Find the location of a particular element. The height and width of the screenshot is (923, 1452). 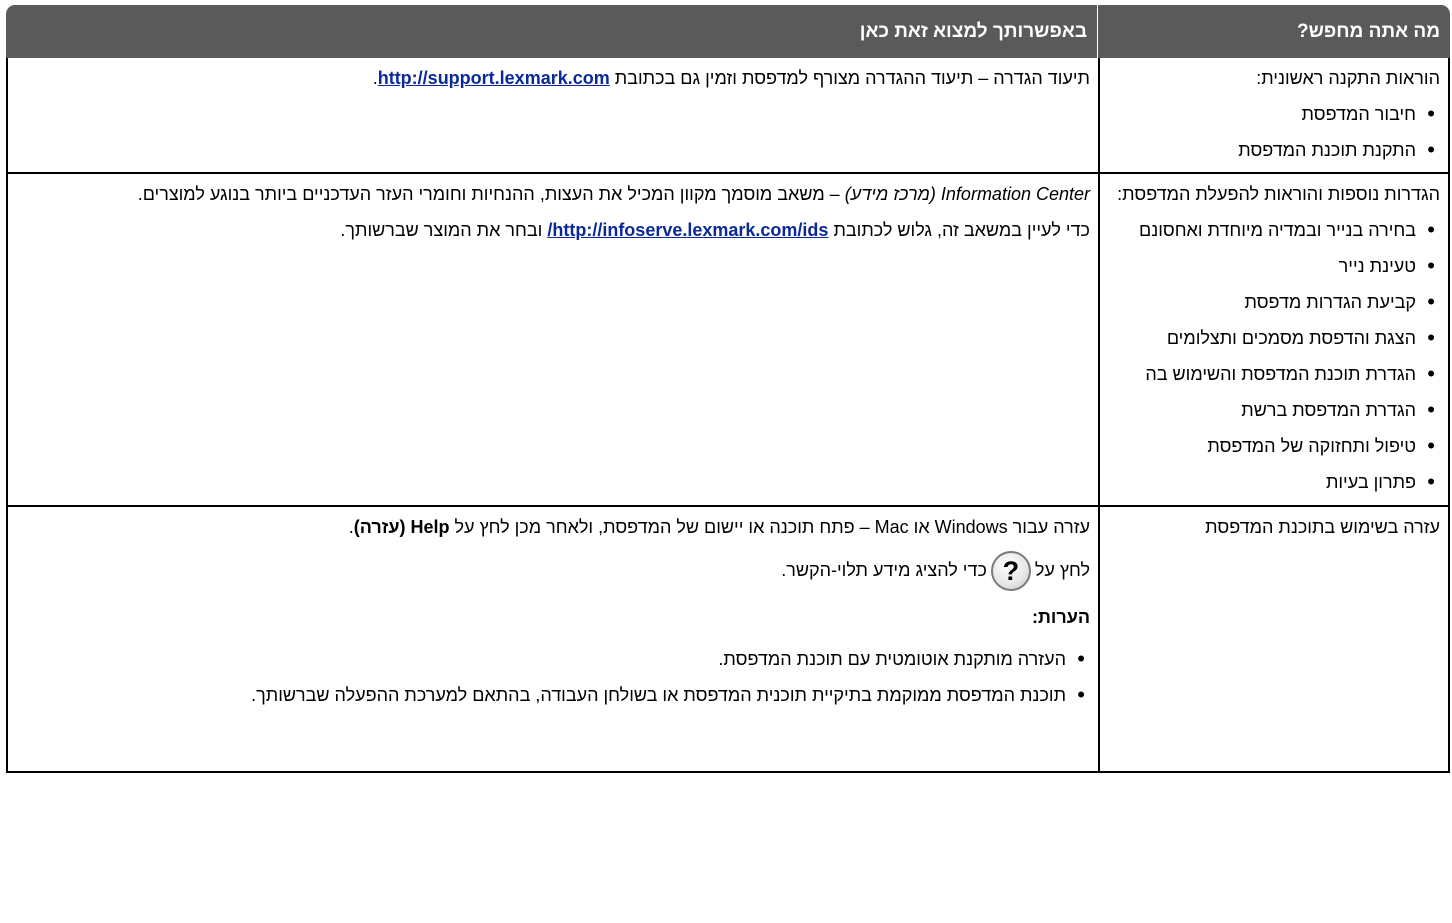

row-topic-cell: עזרה בשימוש בתוכנת המדפסת is located at coordinates (1274, 640).